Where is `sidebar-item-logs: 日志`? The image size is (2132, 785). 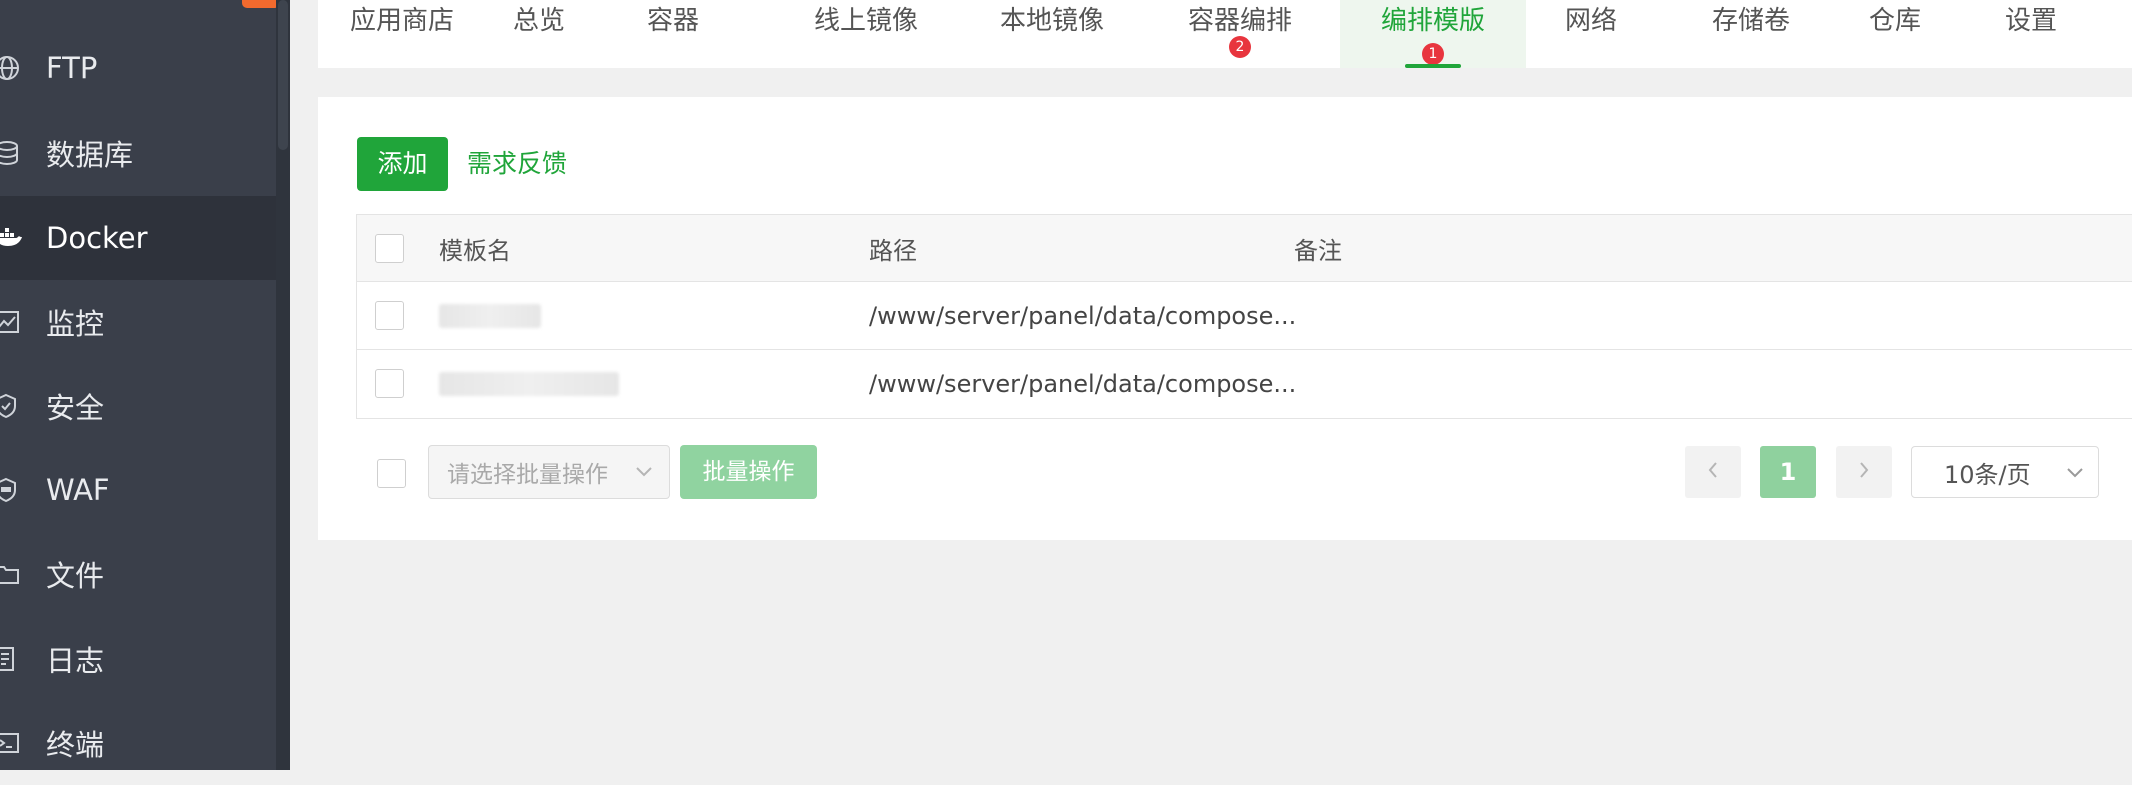 sidebar-item-logs: 日志 is located at coordinates (138, 659).